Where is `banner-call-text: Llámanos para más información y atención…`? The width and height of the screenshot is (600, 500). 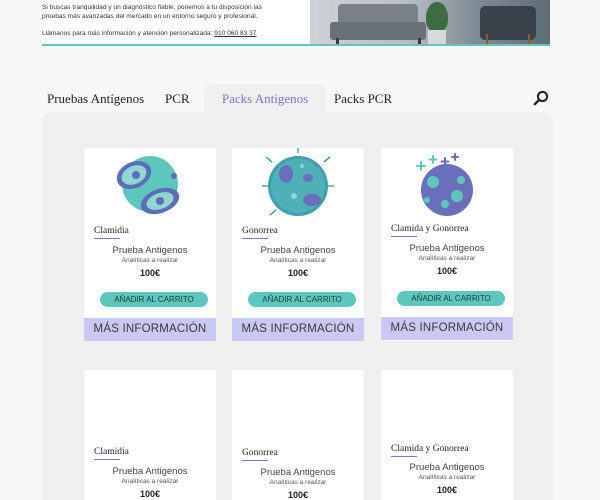
banner-call-text: Llámanos para más información y atención… is located at coordinates (127, 33).